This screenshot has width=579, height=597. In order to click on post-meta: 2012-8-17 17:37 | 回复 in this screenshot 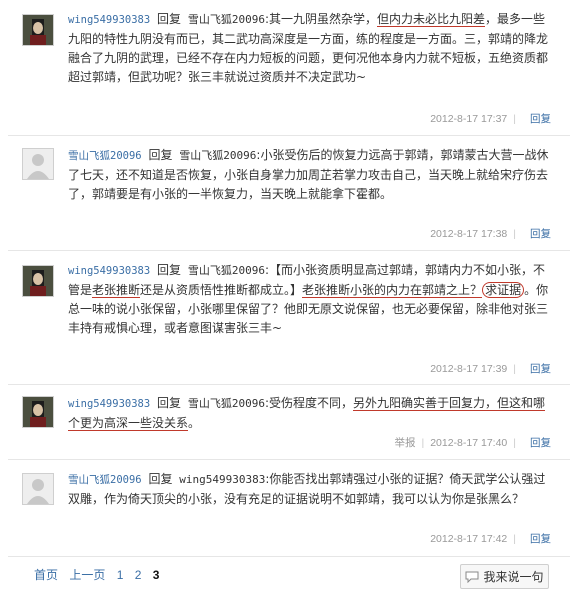, I will do `click(490, 119)`.